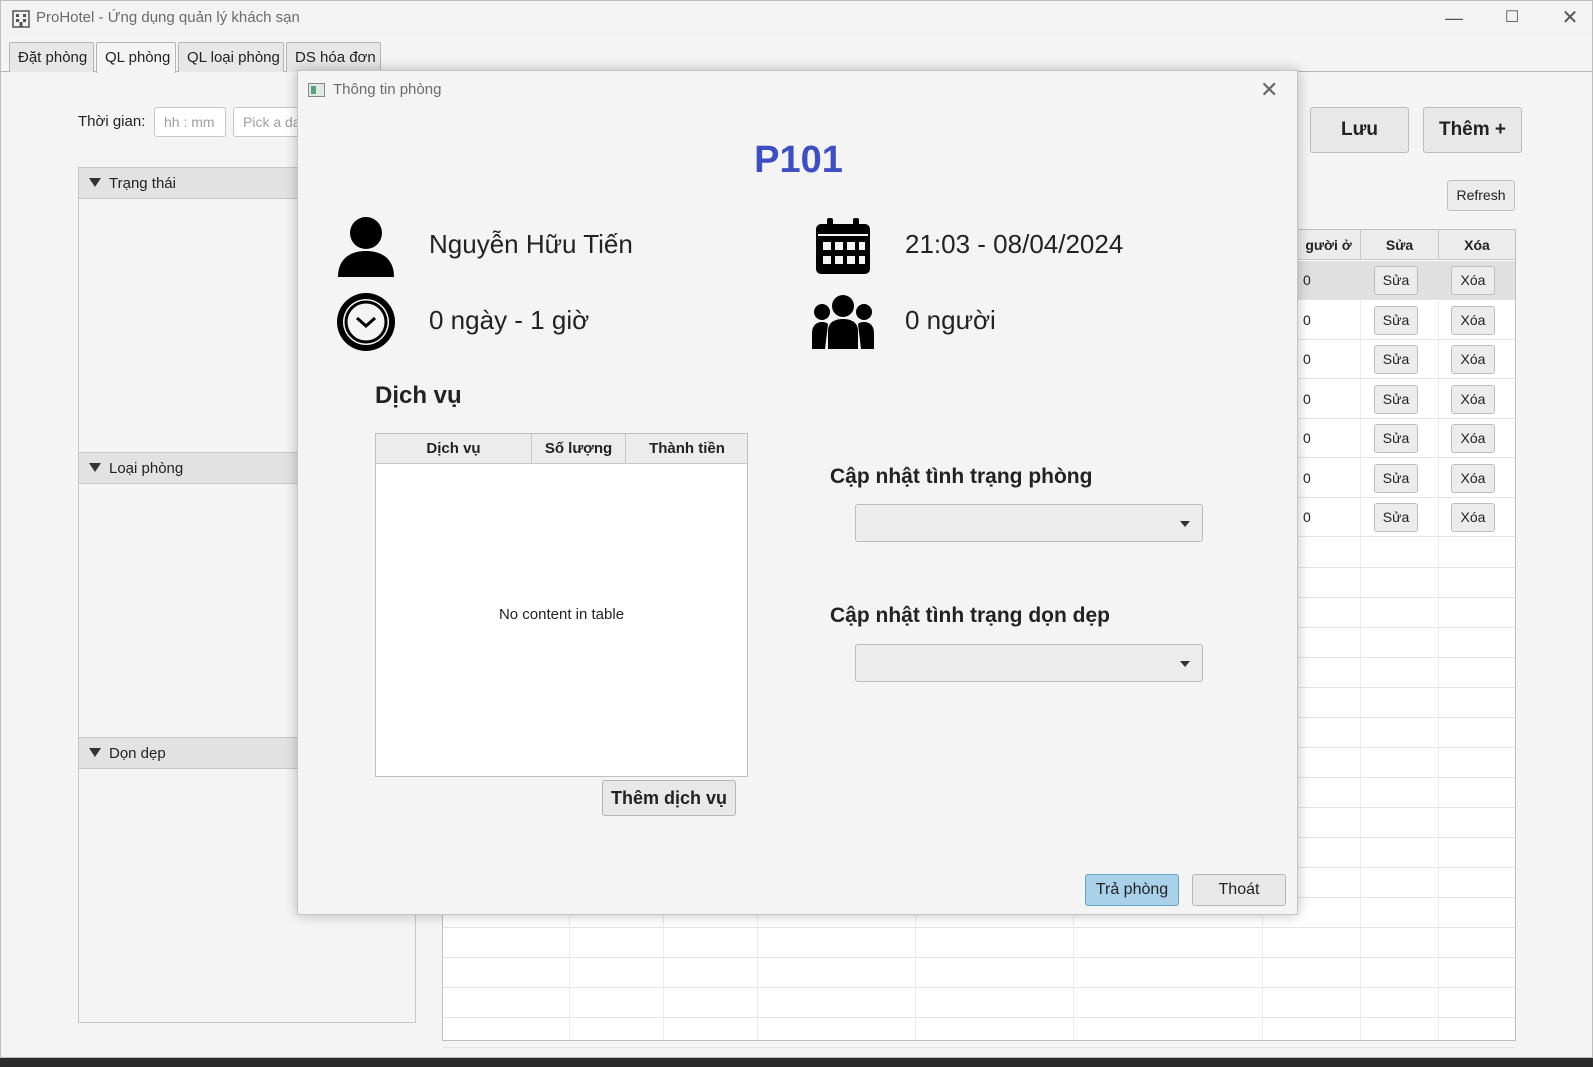 The width and height of the screenshot is (1593, 1067). Describe the element at coordinates (1570, 18) in the screenshot. I see `close-icon: ✕` at that location.